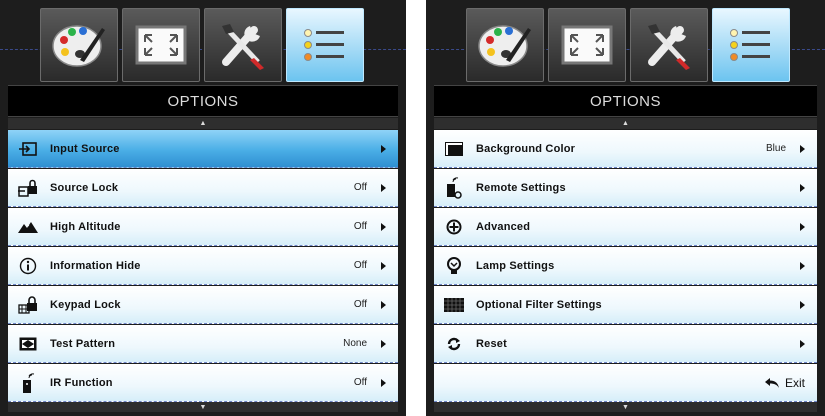  What do you see at coordinates (28, 227) in the screenshot?
I see `high-altitude-icon` at bounding box center [28, 227].